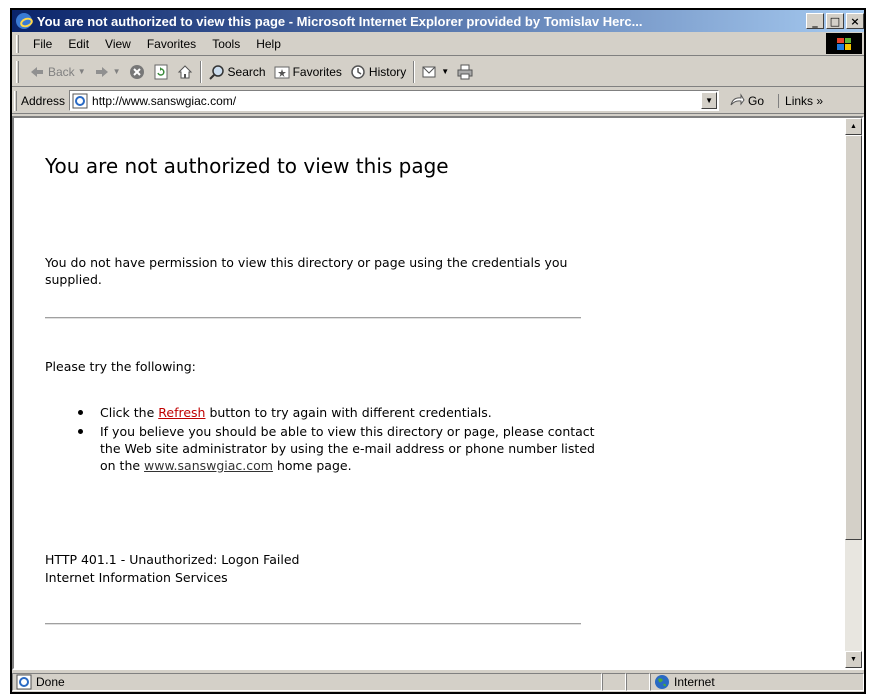 The height and width of the screenshot is (697, 871). What do you see at coordinates (208, 465) in the screenshot?
I see `site-link: www.sanswgiac.com` at bounding box center [208, 465].